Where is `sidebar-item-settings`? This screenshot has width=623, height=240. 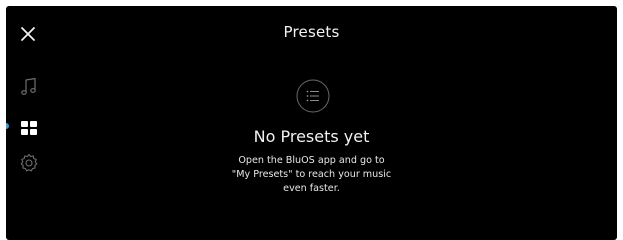 sidebar-item-settings is located at coordinates (29, 163).